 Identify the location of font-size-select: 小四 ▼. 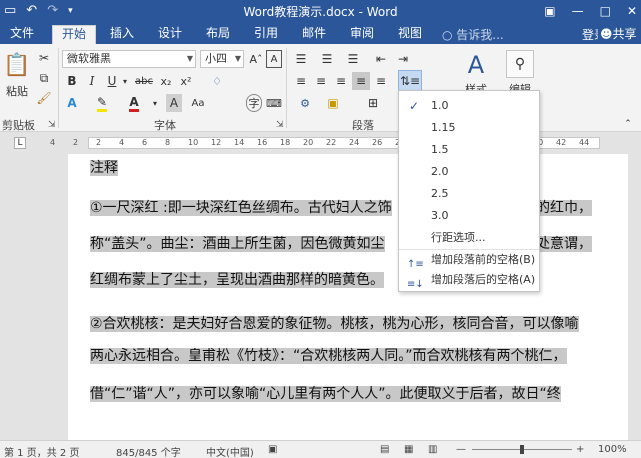
(222, 59).